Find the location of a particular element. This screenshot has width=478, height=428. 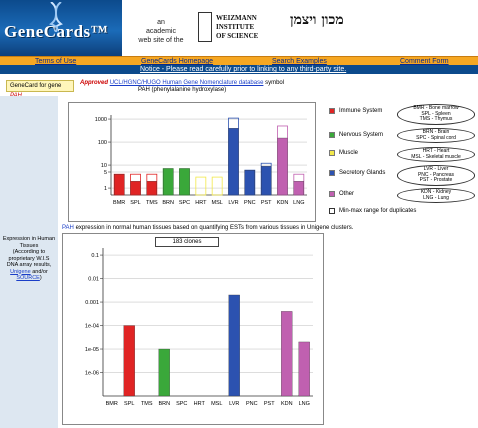

dna-chart-x-tick-label: SPL is located at coordinates (135, 203).